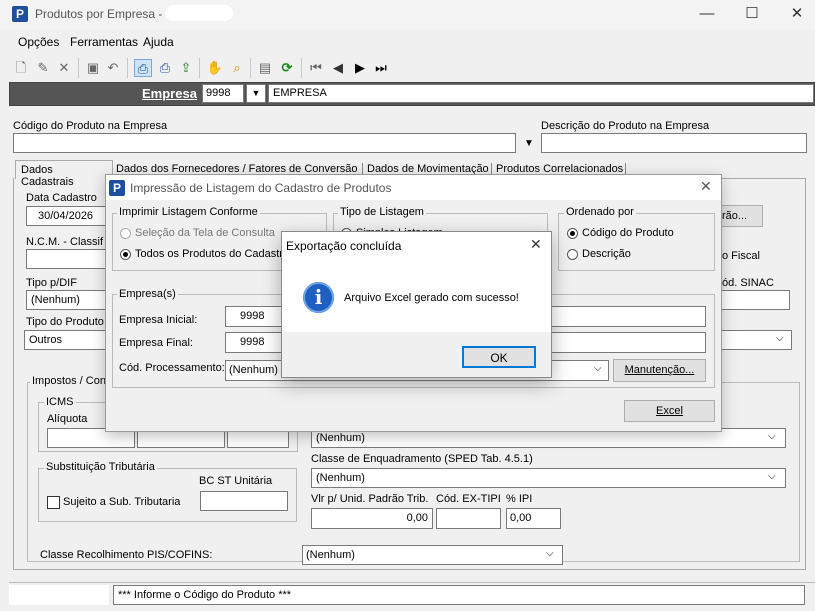 The height and width of the screenshot is (611, 815). I want to click on ordenado-group, so click(636, 242).